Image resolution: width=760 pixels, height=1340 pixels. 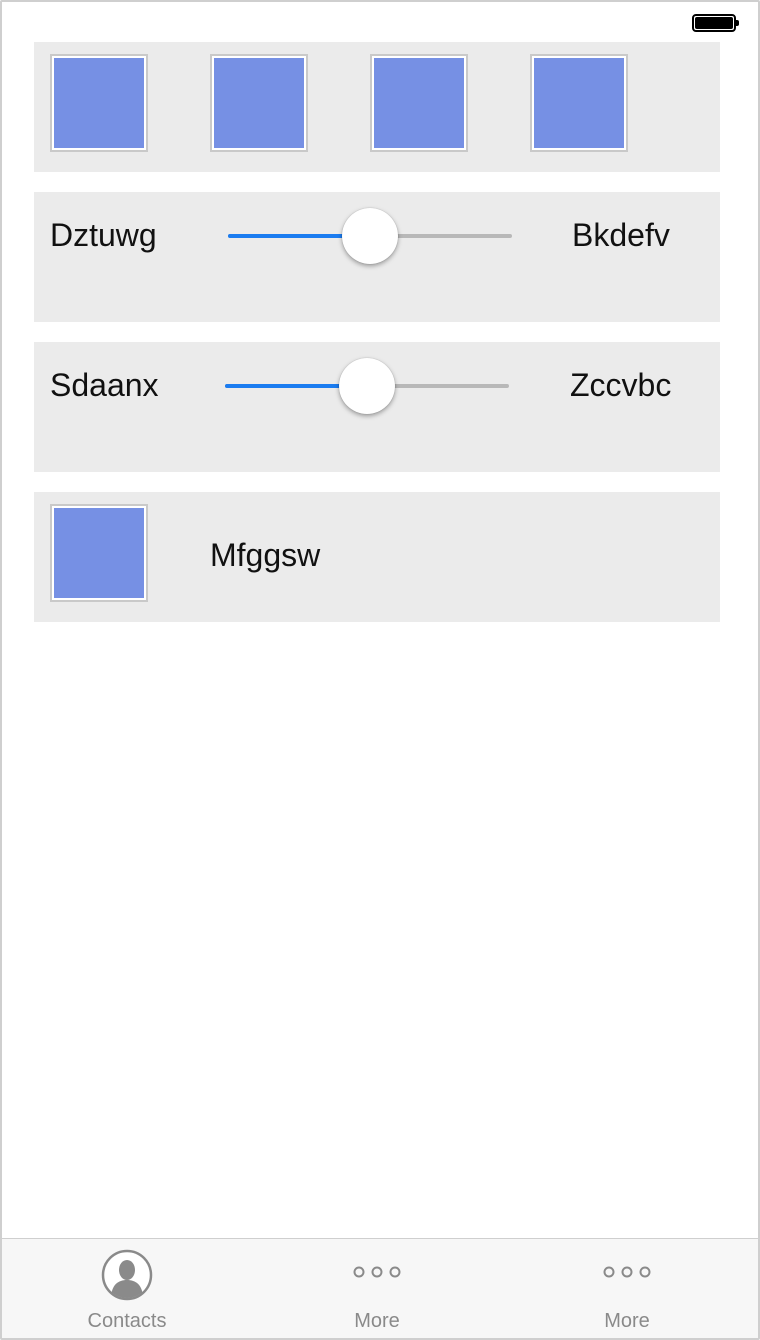 I want to click on list-item: Mfggsw, so click(x=377, y=557).